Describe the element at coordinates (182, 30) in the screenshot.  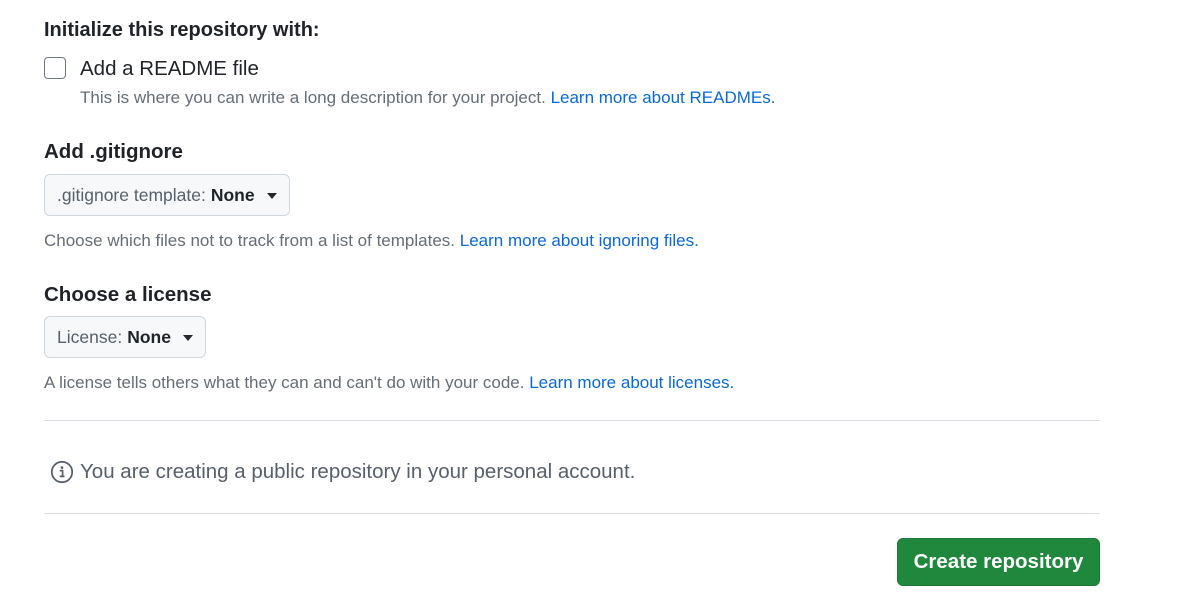
I see `init-heading: Initialize this repository with:` at that location.